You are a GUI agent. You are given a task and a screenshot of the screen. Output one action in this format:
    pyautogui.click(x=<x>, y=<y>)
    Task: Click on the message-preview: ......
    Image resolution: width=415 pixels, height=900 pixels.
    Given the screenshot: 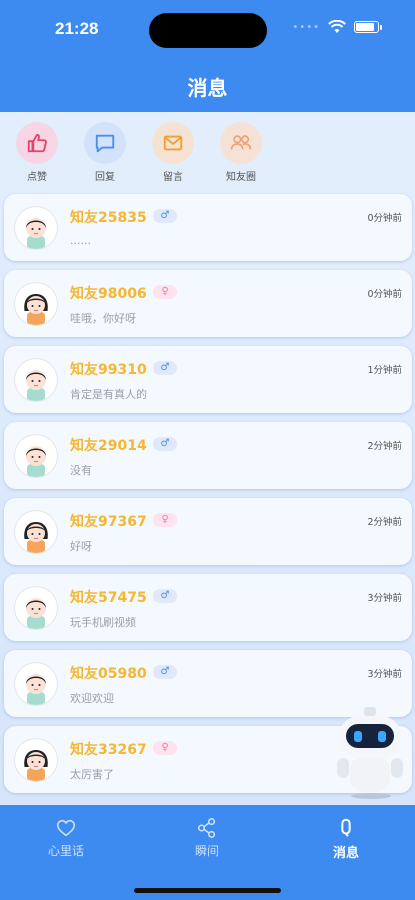 What is the action you would take?
    pyautogui.click(x=80, y=240)
    